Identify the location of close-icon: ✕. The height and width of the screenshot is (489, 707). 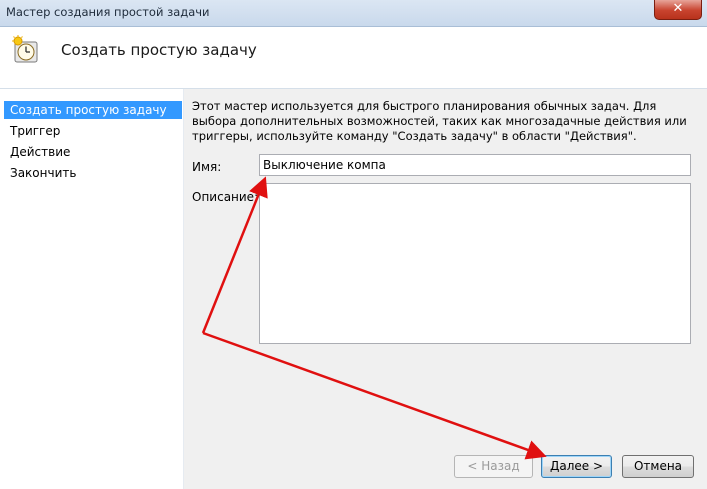
(678, 8).